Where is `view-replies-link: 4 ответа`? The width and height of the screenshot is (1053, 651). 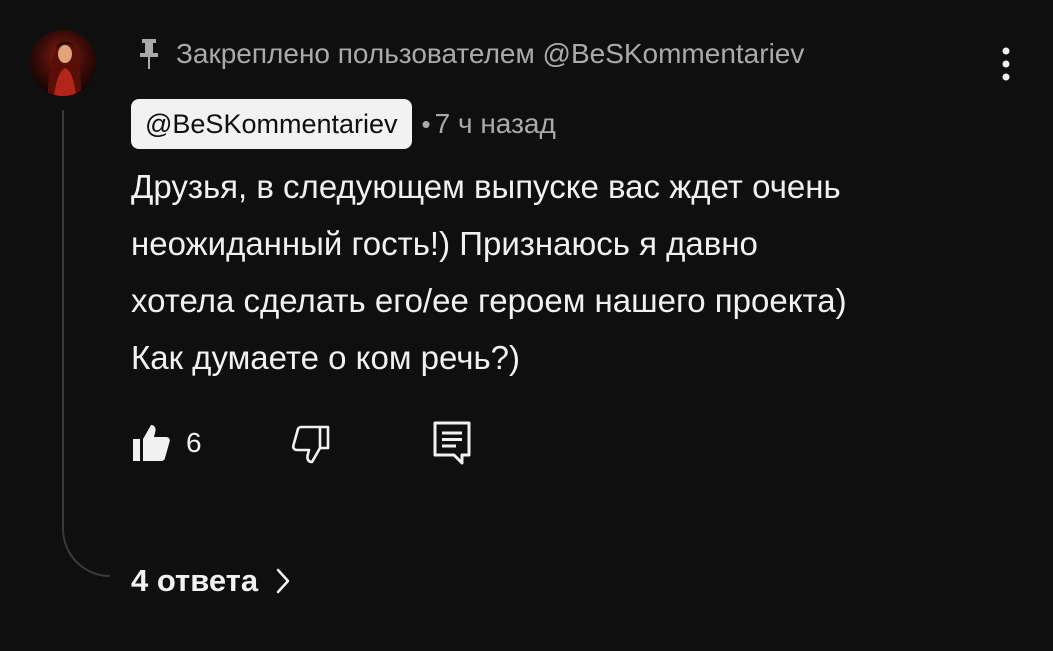
view-replies-link: 4 ответа is located at coordinates (211, 581).